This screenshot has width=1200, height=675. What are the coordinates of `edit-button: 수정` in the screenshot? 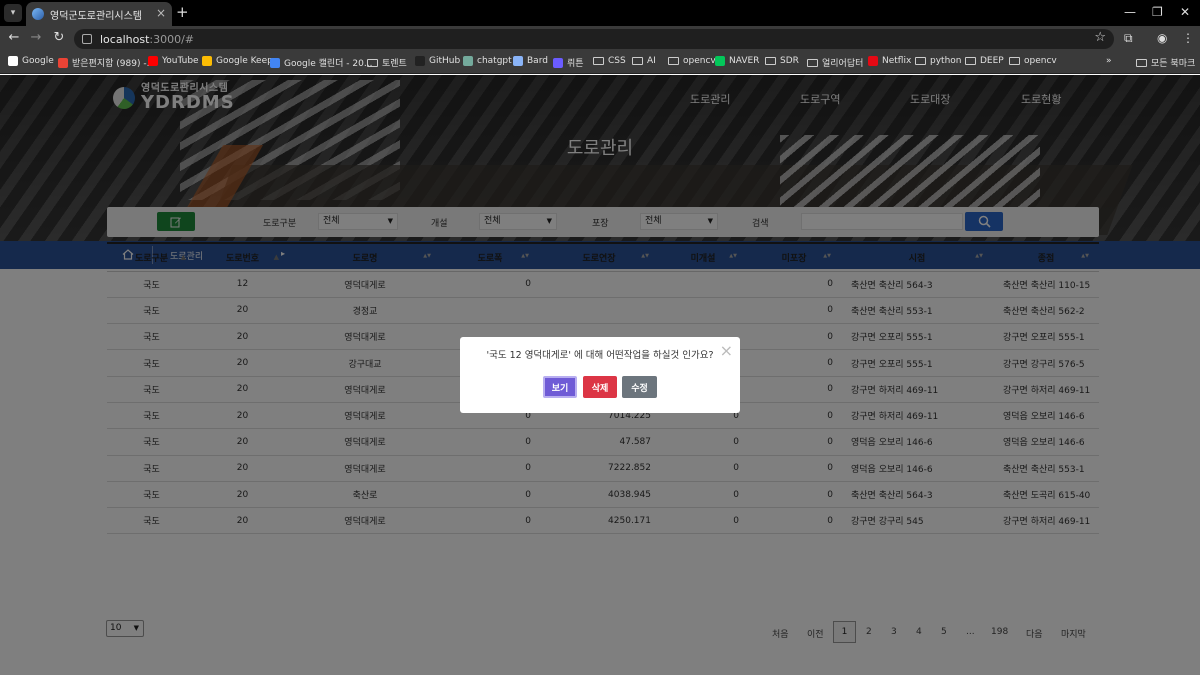 It's located at (639, 387).